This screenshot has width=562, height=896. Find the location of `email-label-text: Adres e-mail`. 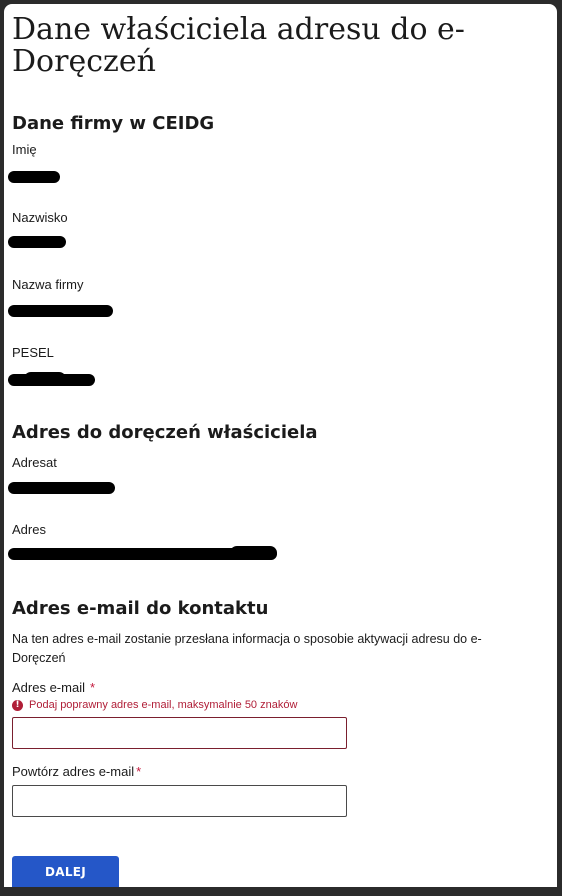

email-label-text: Adres e-mail is located at coordinates (48, 687).